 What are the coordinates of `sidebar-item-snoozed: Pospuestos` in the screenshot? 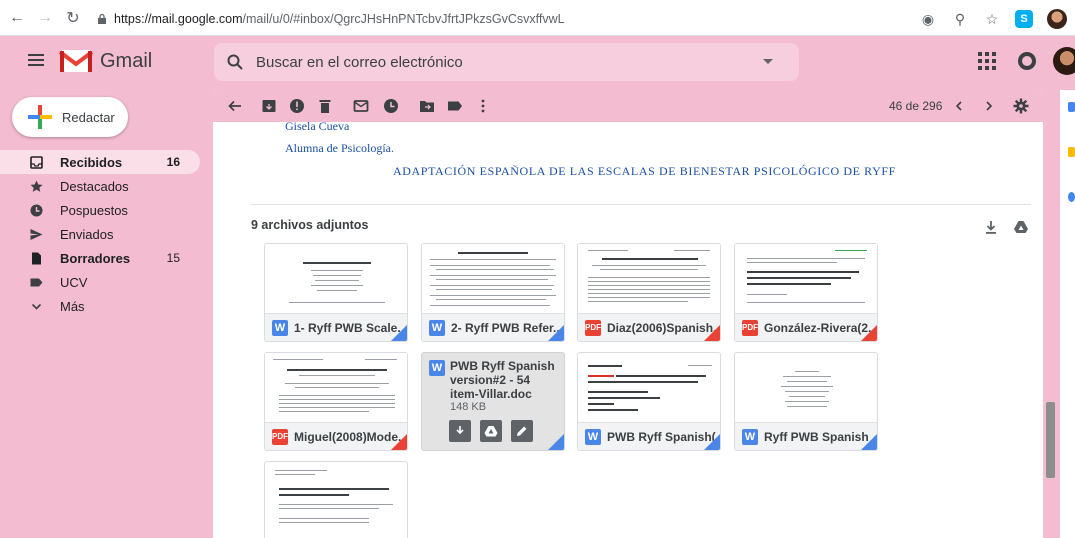 It's located at (100, 210).